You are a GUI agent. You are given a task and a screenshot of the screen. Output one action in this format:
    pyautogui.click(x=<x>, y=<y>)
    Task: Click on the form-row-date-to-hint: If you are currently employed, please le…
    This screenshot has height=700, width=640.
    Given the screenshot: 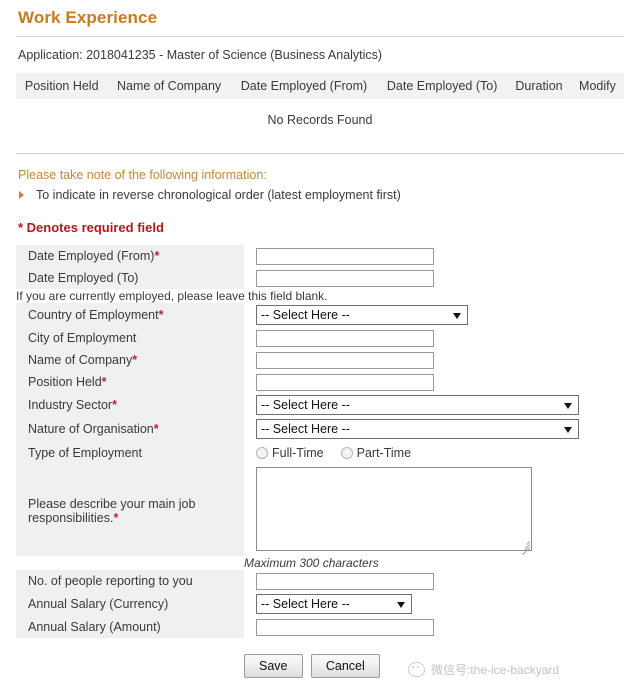 What is the action you would take?
    pyautogui.click(x=320, y=296)
    